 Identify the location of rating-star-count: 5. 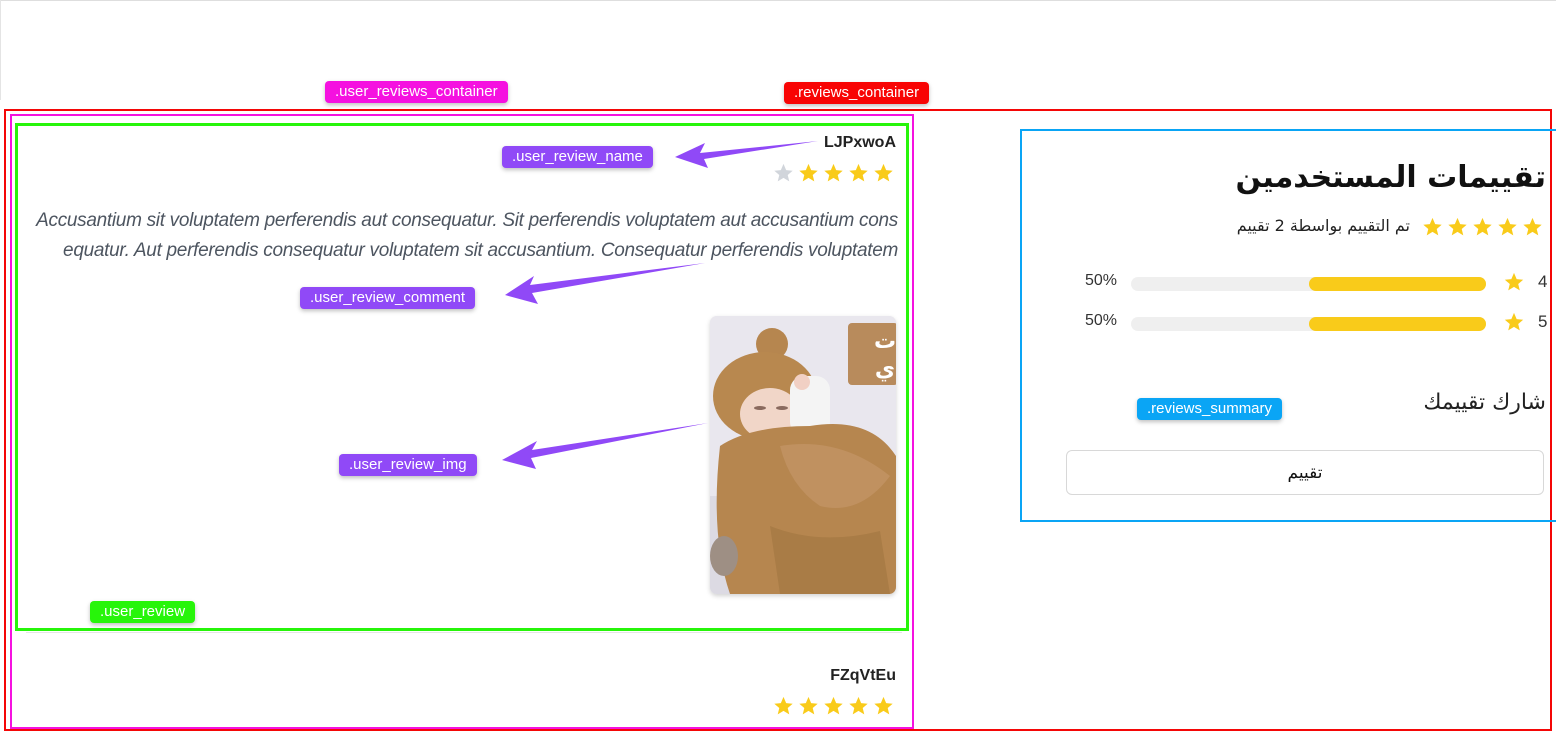
(1543, 321).